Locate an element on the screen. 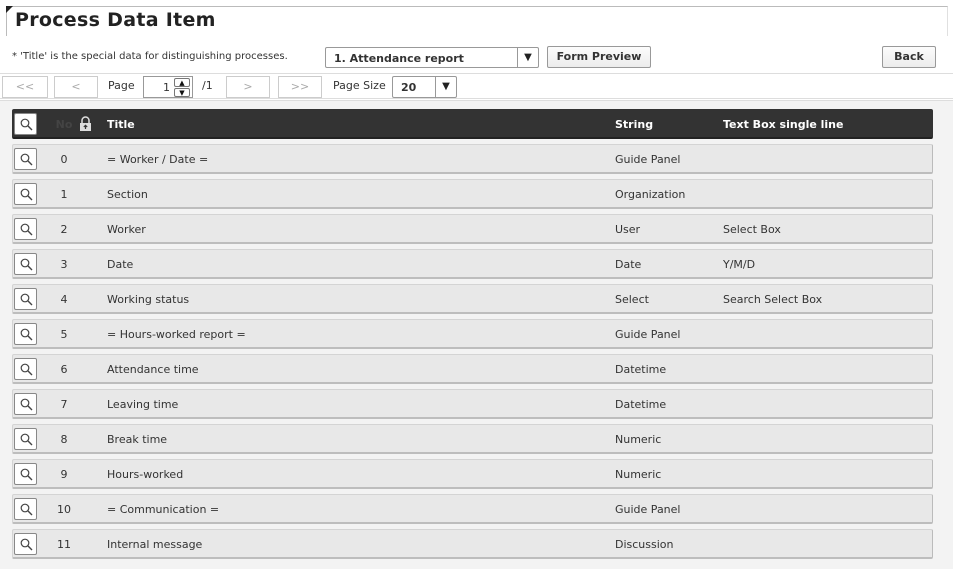  row-no: 1 is located at coordinates (64, 194).